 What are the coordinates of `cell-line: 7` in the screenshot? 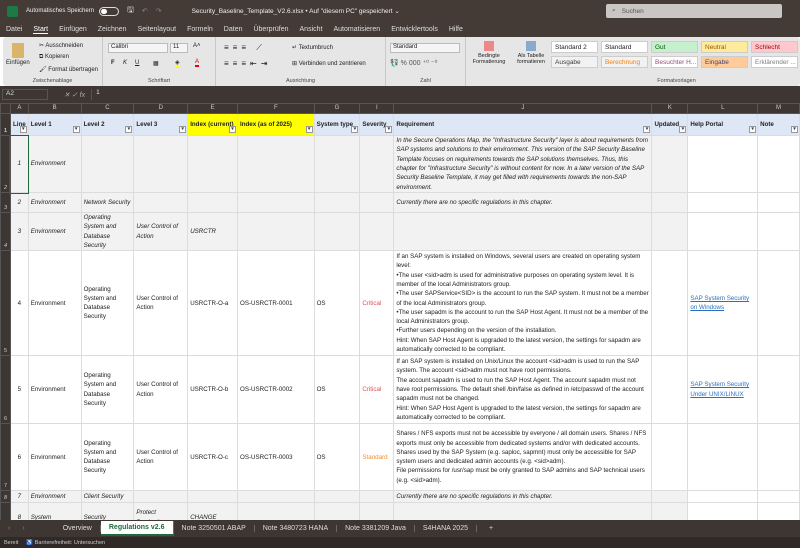 It's located at (19, 497).